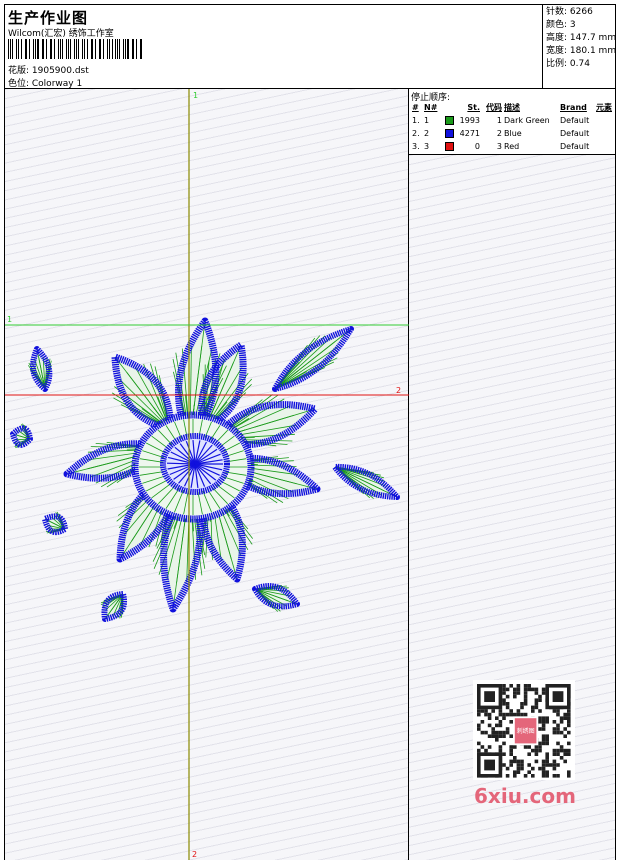  What do you see at coordinates (604, 146) in the screenshot?
I see `row-element` at bounding box center [604, 146].